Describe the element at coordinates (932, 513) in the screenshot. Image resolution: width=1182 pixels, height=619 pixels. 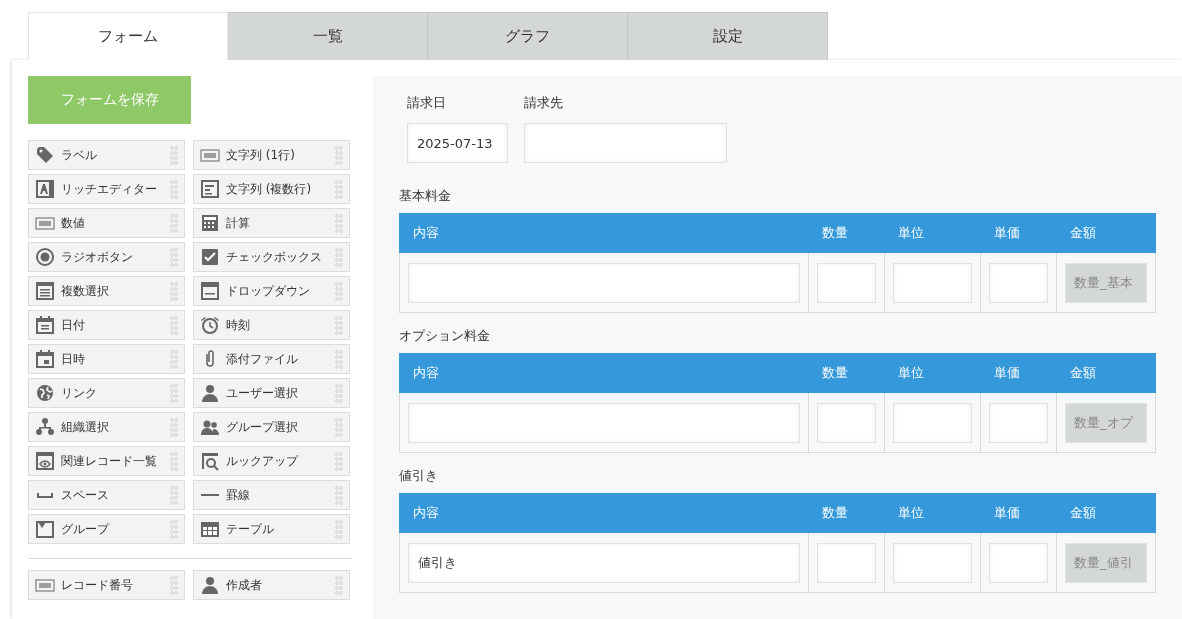
I see `column-header: 単位` at that location.